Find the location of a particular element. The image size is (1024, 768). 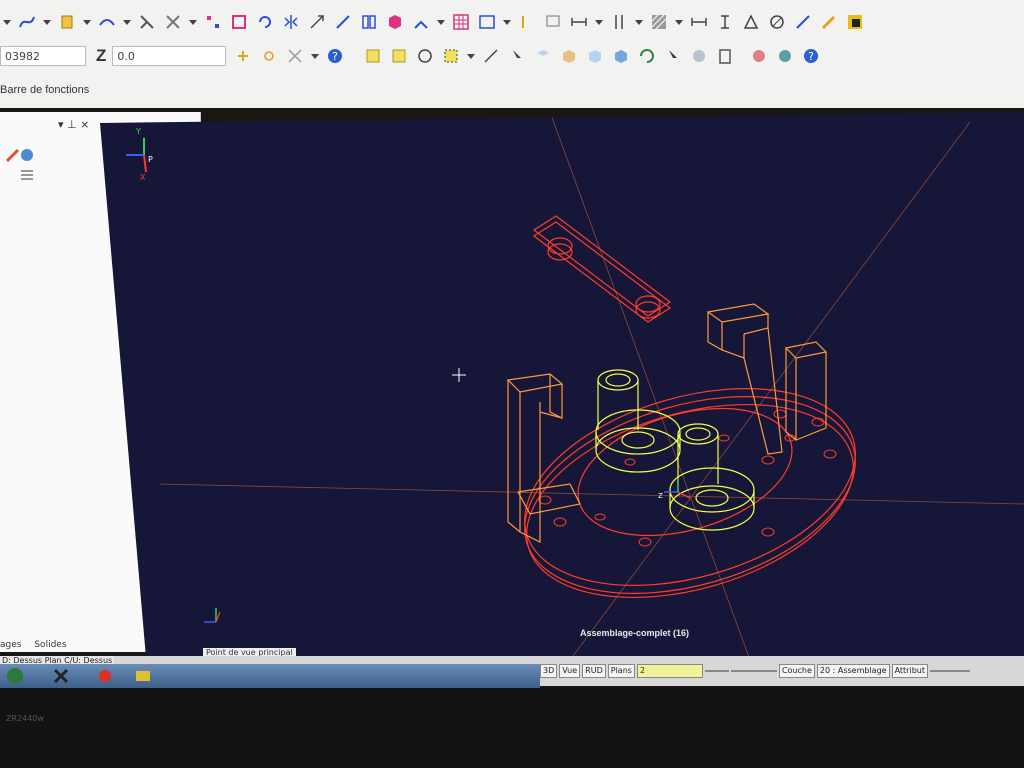

cylinder-icon is located at coordinates (67, 22).